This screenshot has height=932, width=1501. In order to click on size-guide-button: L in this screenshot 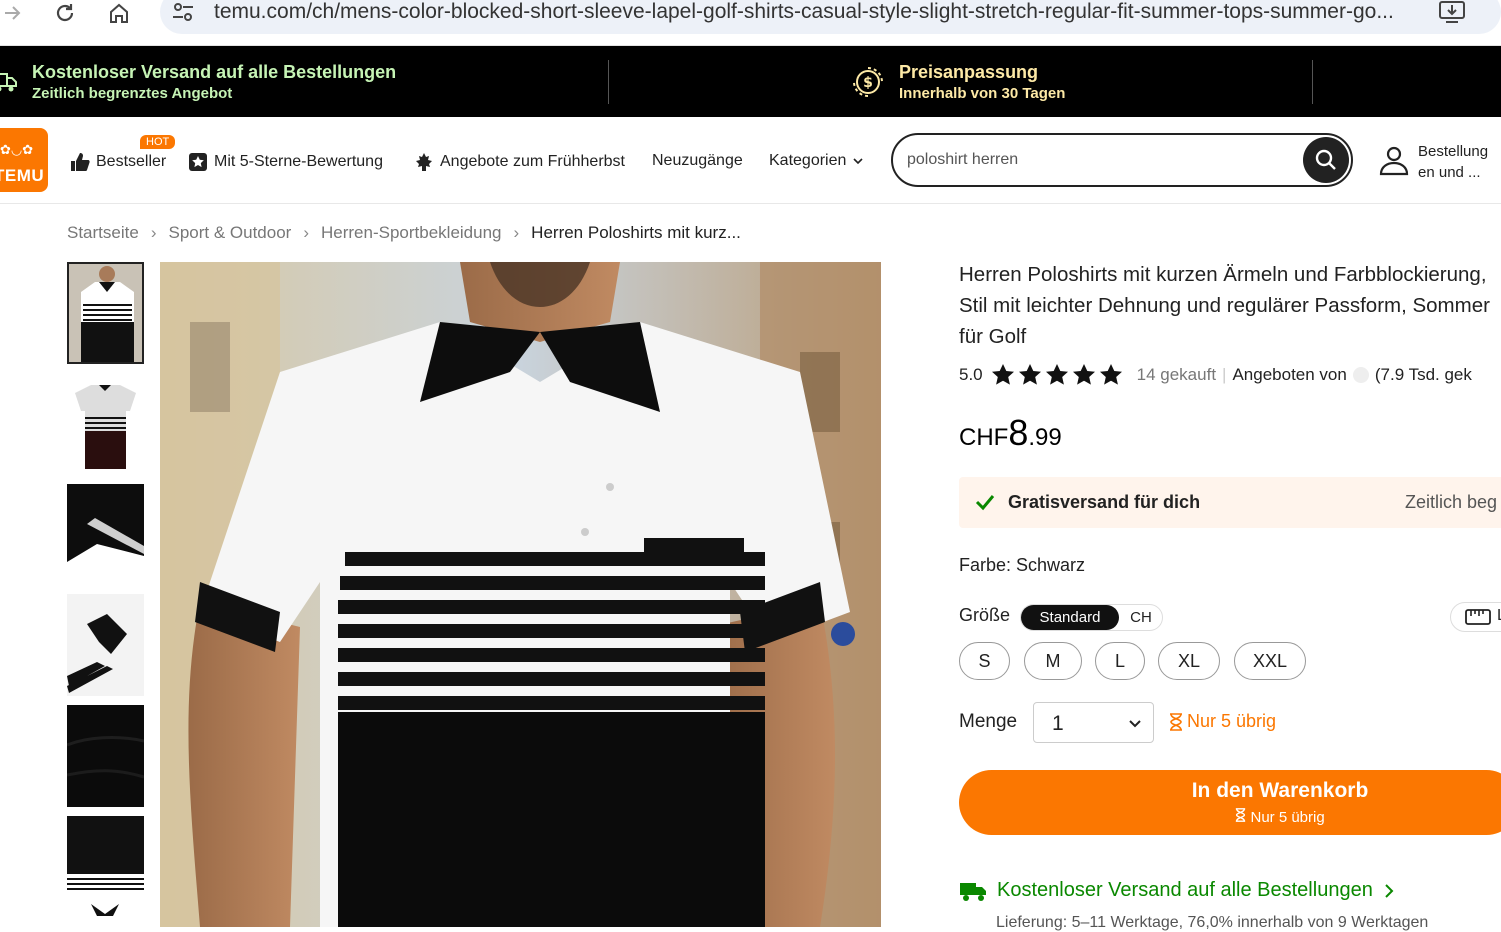, I will do `click(1475, 617)`.